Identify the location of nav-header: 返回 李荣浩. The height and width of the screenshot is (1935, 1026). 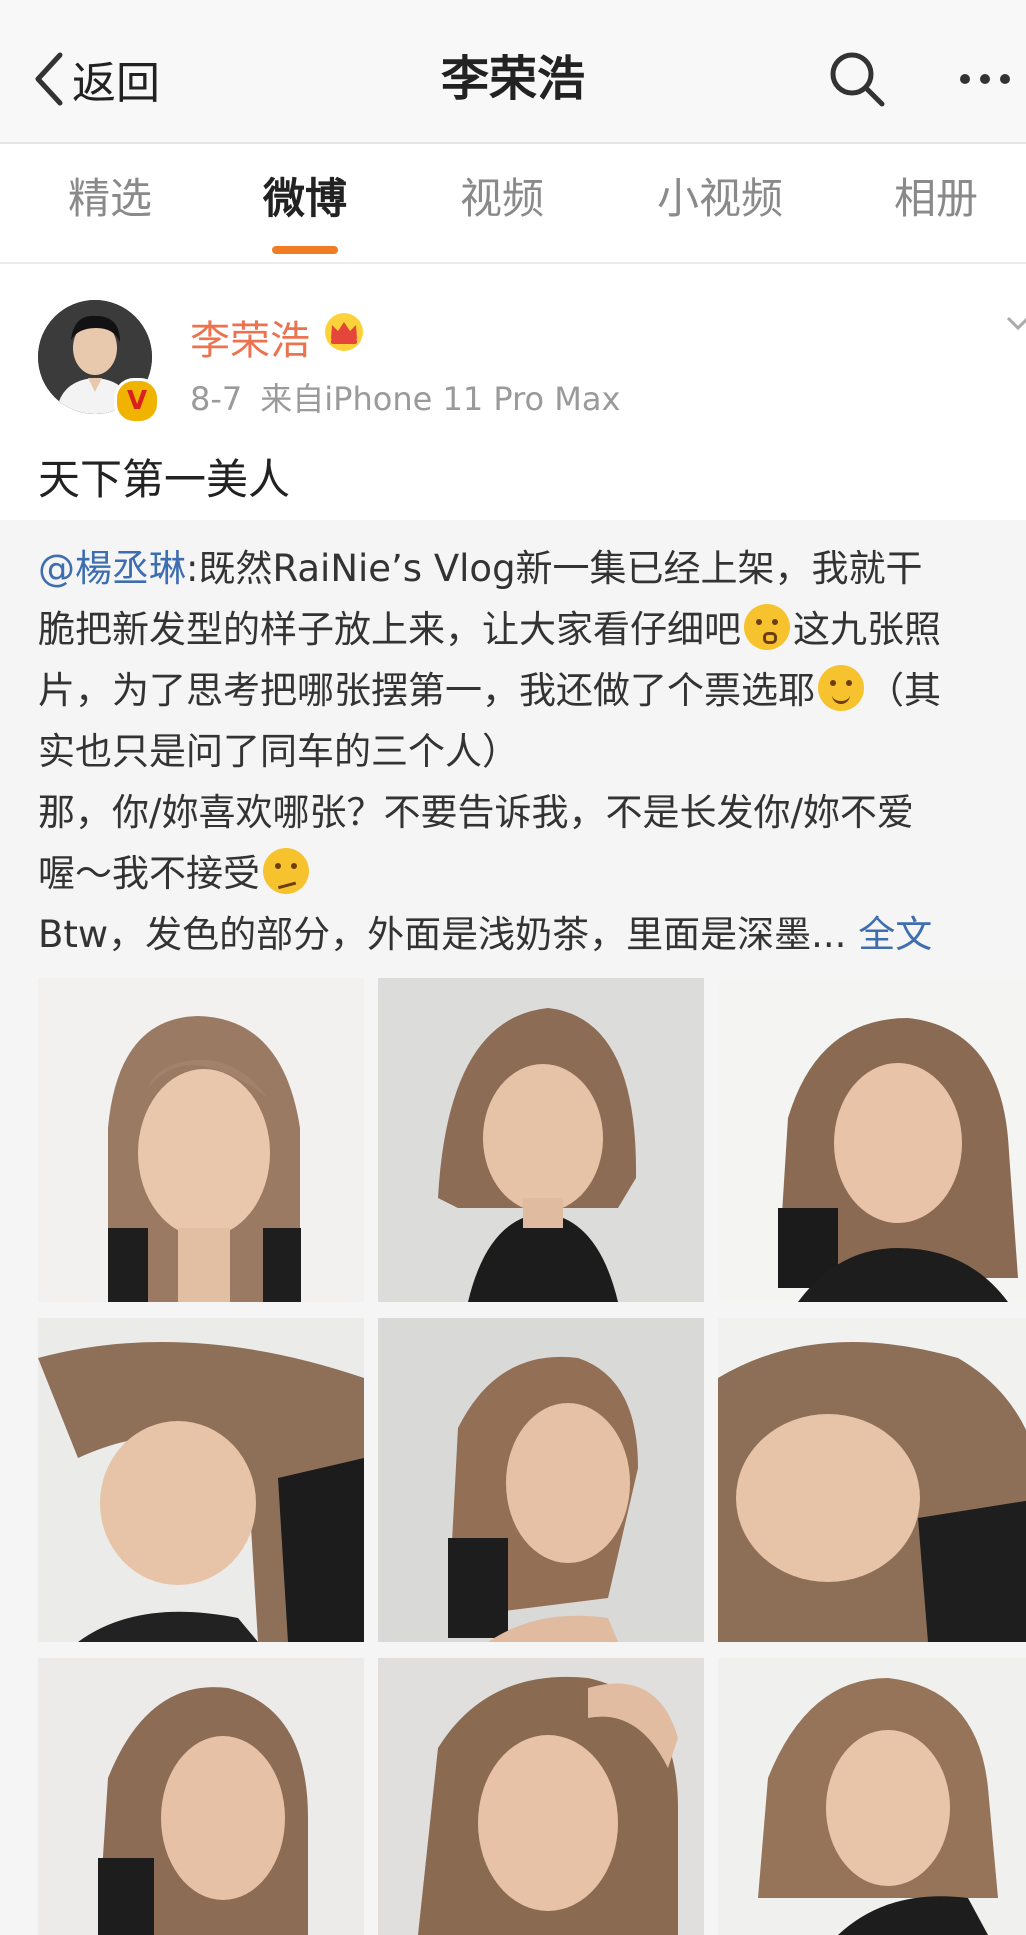
(513, 72).